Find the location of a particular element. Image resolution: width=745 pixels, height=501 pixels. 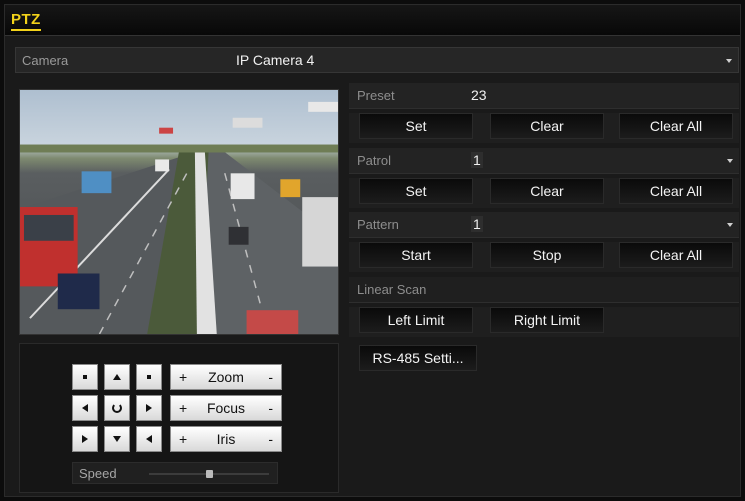

camera-select: Camera IP Camera 4 is located at coordinates (377, 60).